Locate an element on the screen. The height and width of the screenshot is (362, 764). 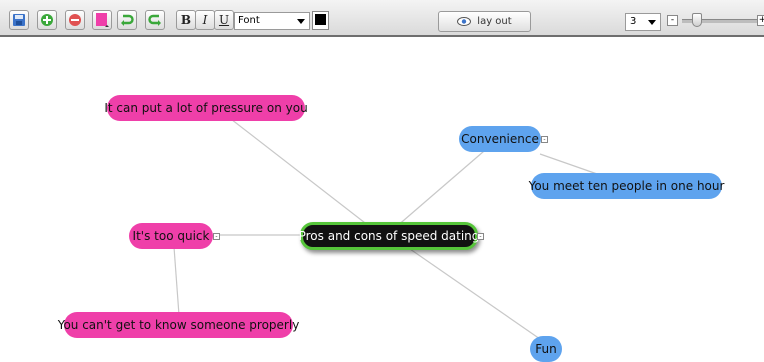
node-label: You can't get to know someone properly is located at coordinates (178, 325).